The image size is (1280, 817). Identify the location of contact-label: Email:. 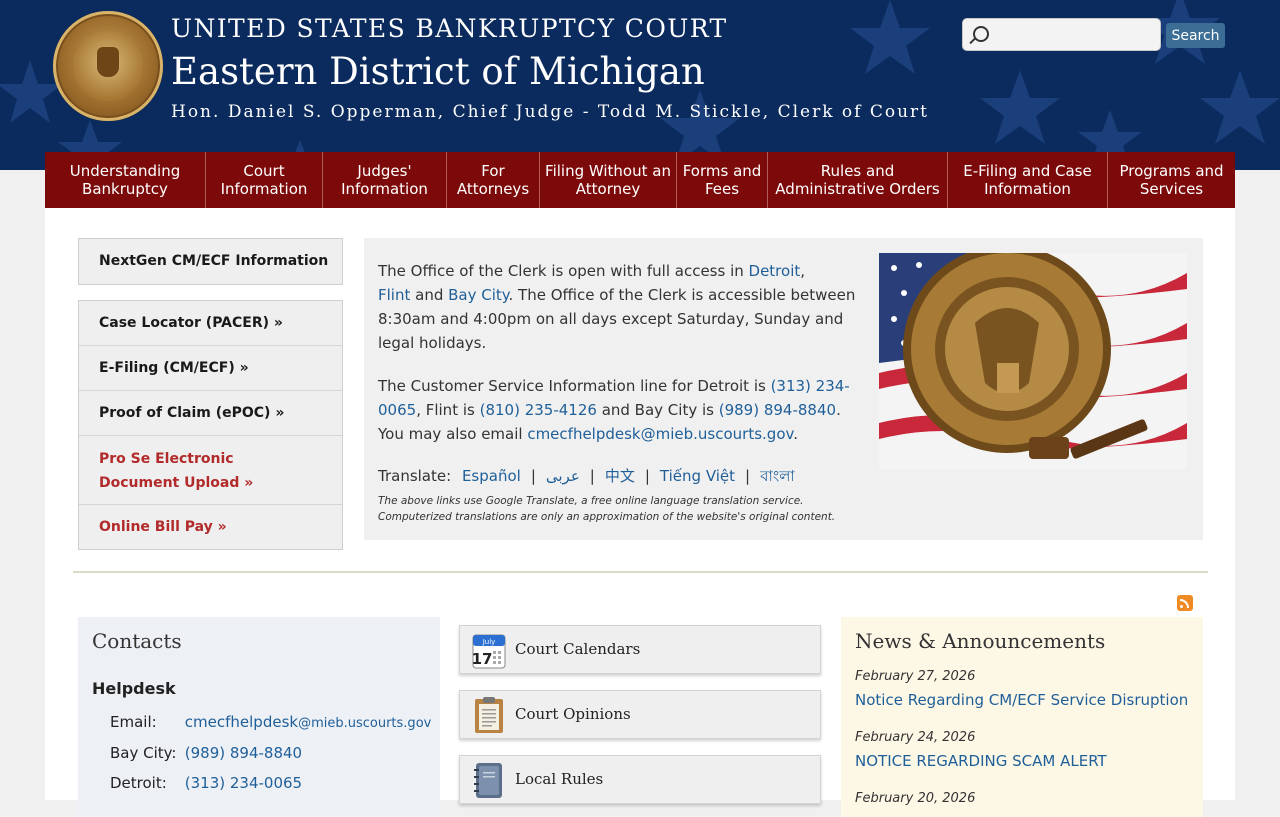
(133, 722).